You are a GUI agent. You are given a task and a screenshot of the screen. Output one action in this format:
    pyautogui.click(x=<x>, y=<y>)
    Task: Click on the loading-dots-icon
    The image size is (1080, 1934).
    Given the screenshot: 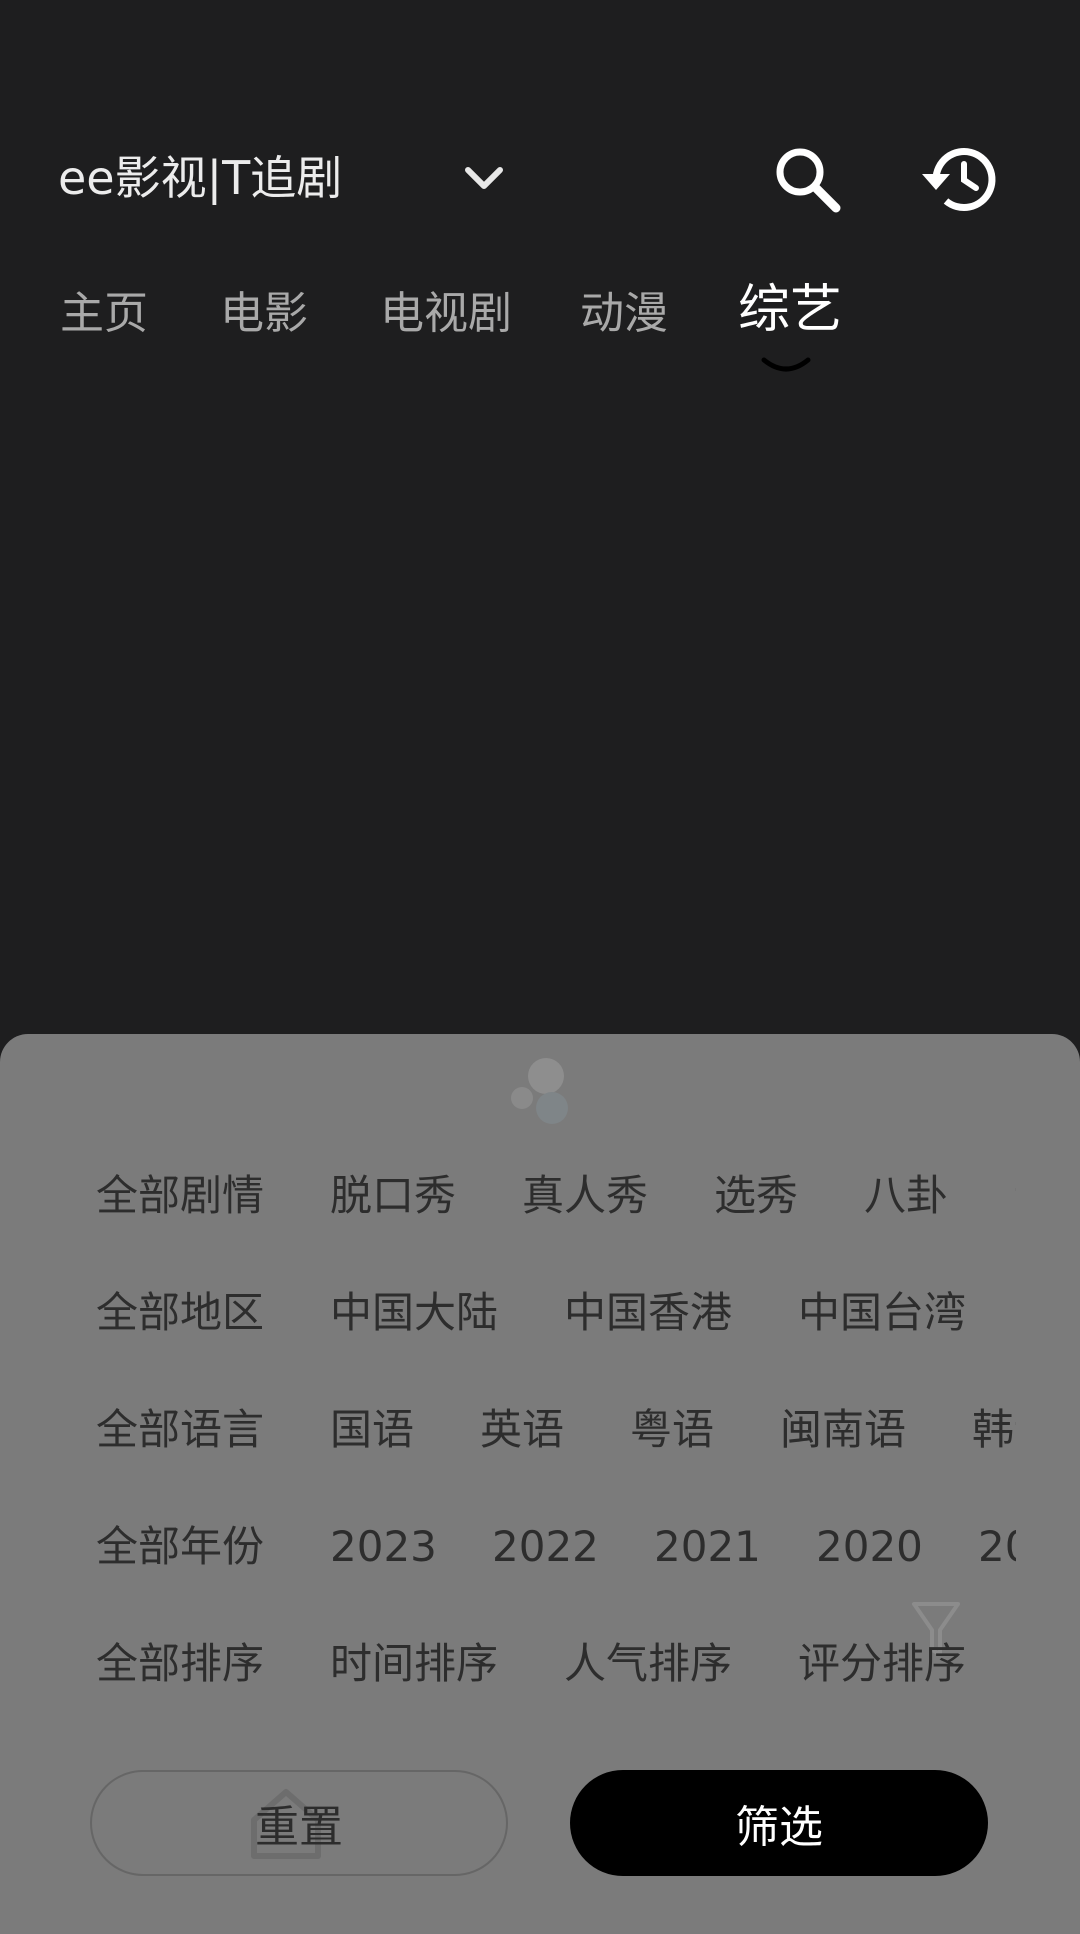 What is the action you would take?
    pyautogui.click(x=539, y=1091)
    